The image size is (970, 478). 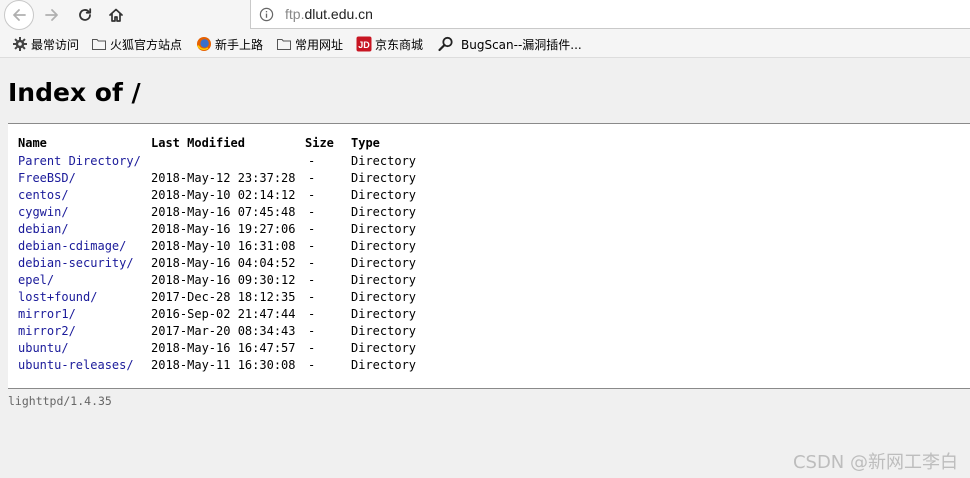 What do you see at coordinates (228, 143) in the screenshot?
I see `column-header-last-modified: Last Modified` at bounding box center [228, 143].